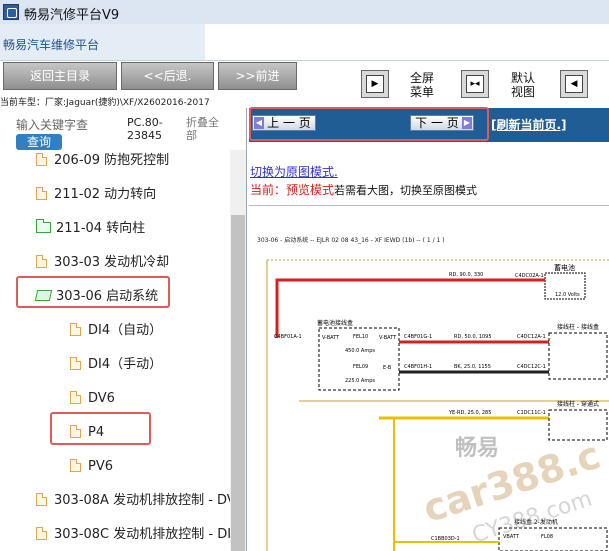  Describe the element at coordinates (116, 365) in the screenshot. I see `tree-item: DI4（手动）` at that location.